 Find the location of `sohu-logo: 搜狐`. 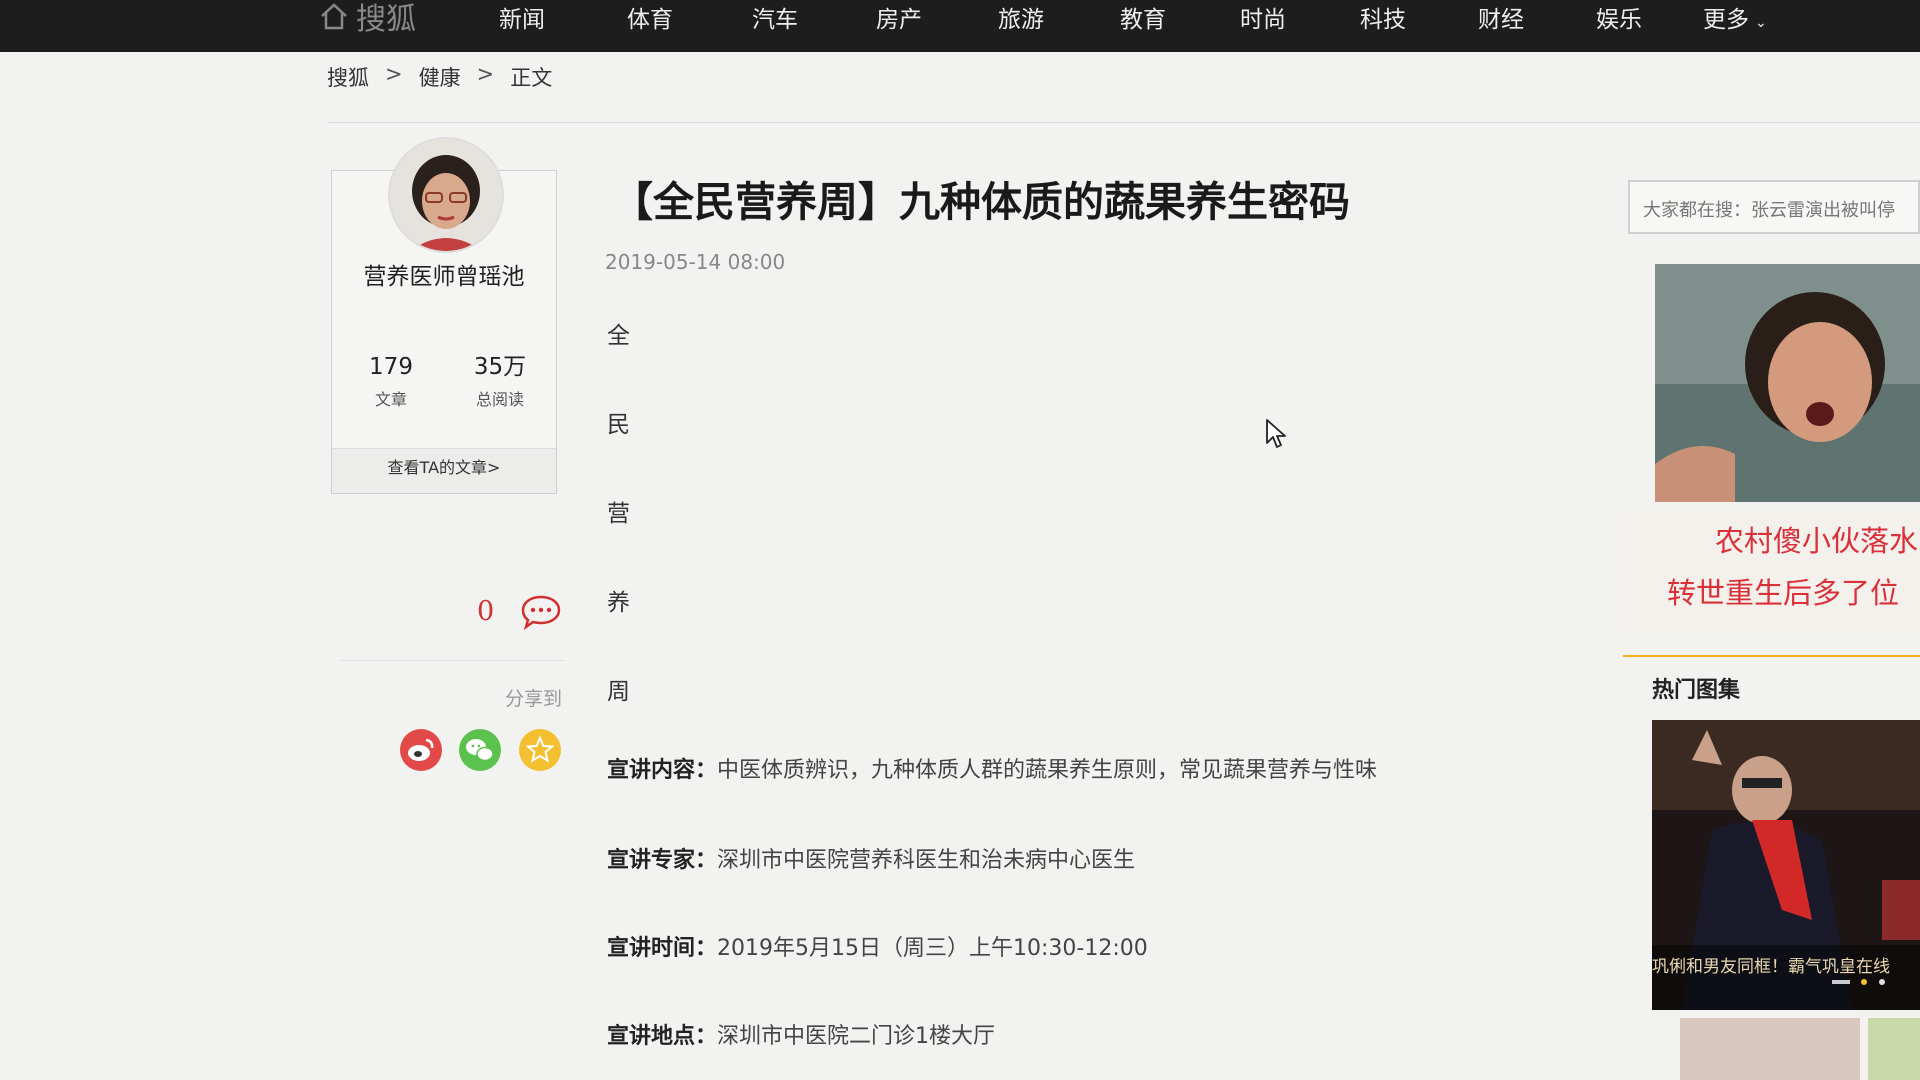

sohu-logo: 搜狐 is located at coordinates (367, 19).